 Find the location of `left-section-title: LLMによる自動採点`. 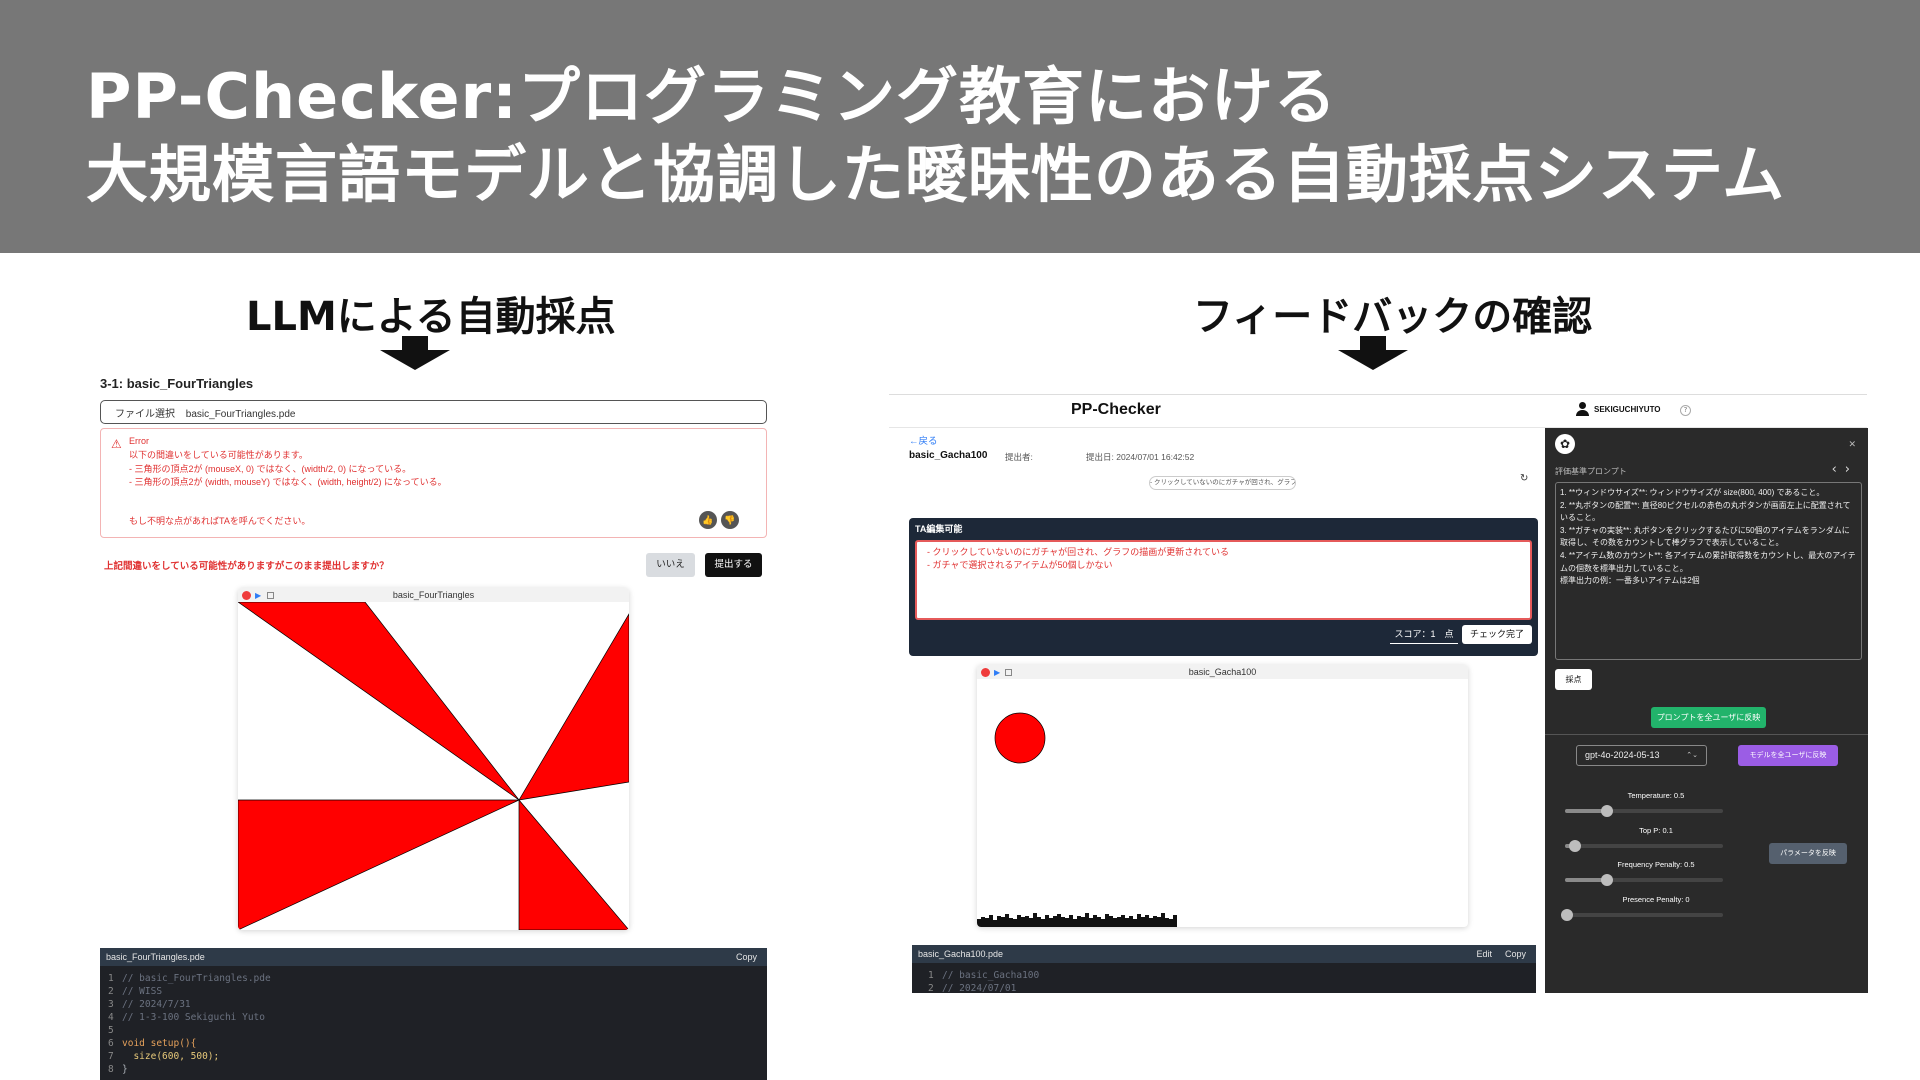

left-section-title: LLMによる自動採点 is located at coordinates (431, 317).